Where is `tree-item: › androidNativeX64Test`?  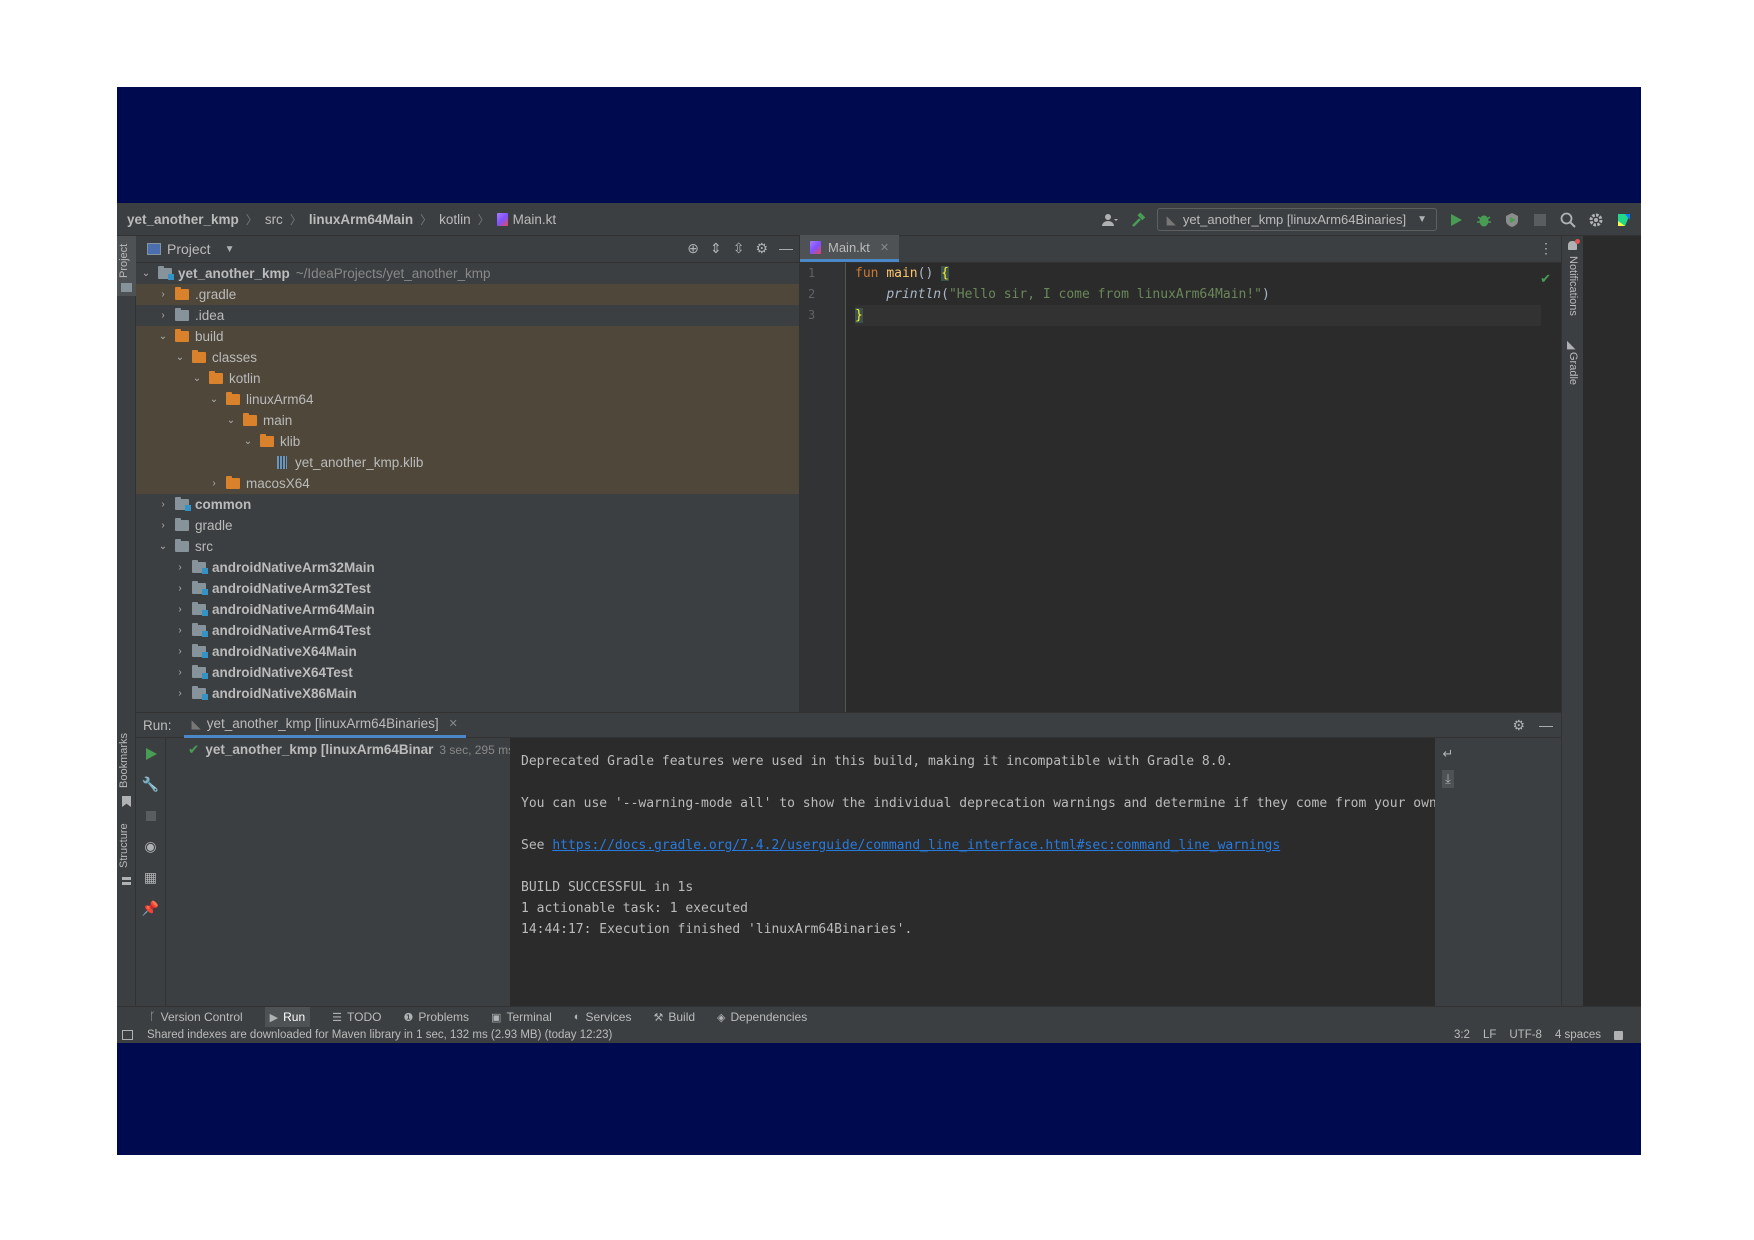 tree-item: › androidNativeX64Test is located at coordinates (467, 672).